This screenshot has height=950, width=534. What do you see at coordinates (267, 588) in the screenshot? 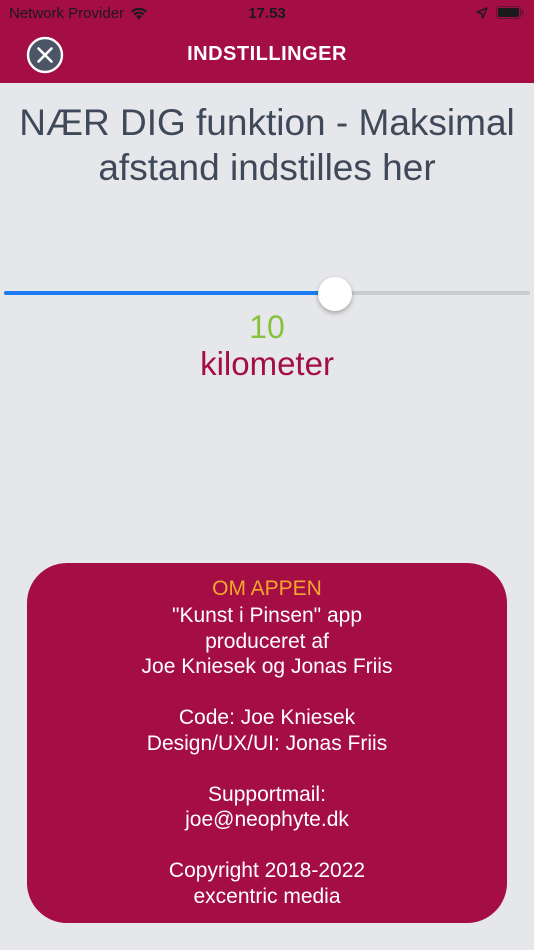
I see `about-title: OM APPEN` at bounding box center [267, 588].